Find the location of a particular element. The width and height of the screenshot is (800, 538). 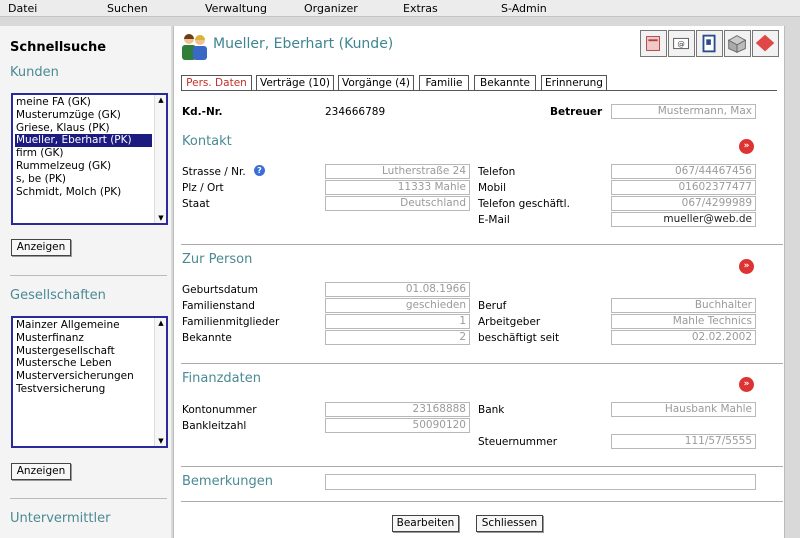

bank-field: Hausbank Mahle is located at coordinates (683, 409).